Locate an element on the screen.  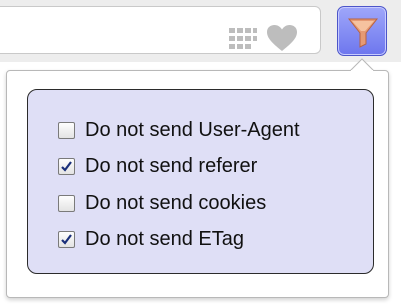
funnel-icon is located at coordinates (363, 33).